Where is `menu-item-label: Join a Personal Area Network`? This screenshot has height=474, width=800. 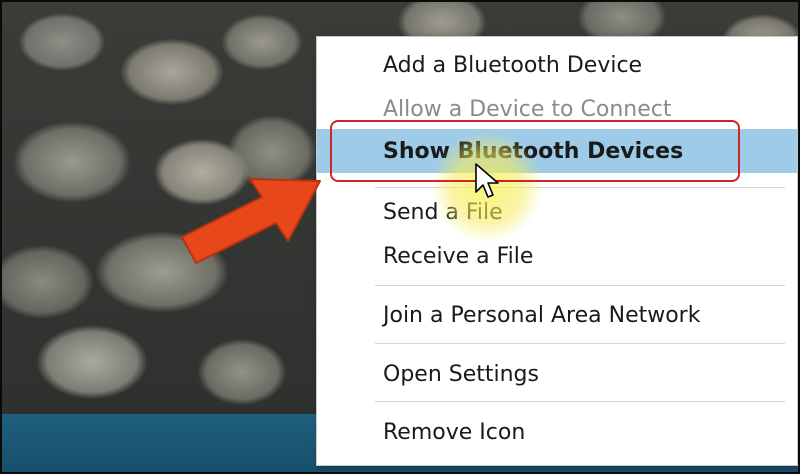 menu-item-label: Join a Personal Area Network is located at coordinates (542, 315).